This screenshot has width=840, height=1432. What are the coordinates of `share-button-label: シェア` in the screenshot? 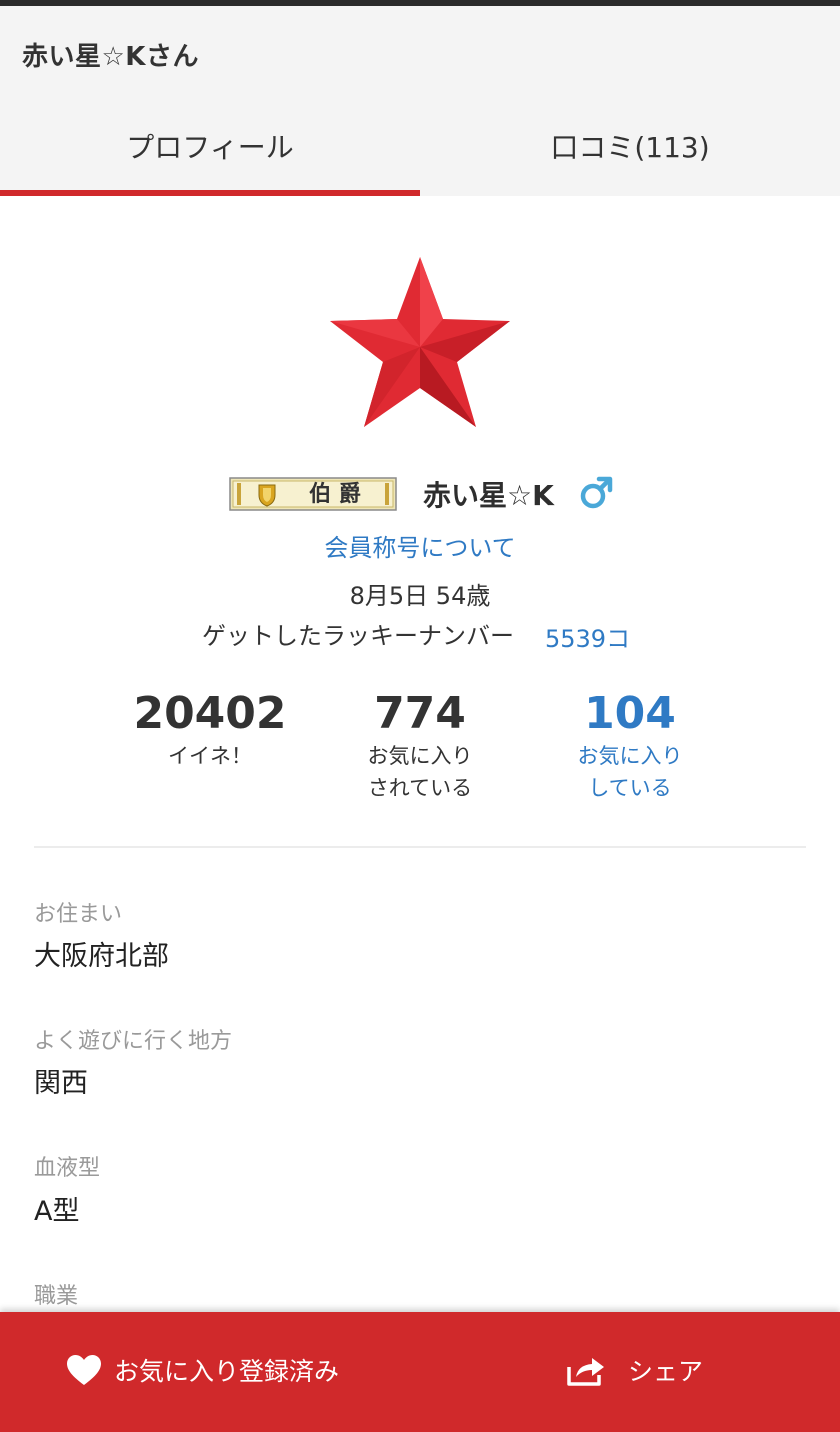 It's located at (666, 1371).